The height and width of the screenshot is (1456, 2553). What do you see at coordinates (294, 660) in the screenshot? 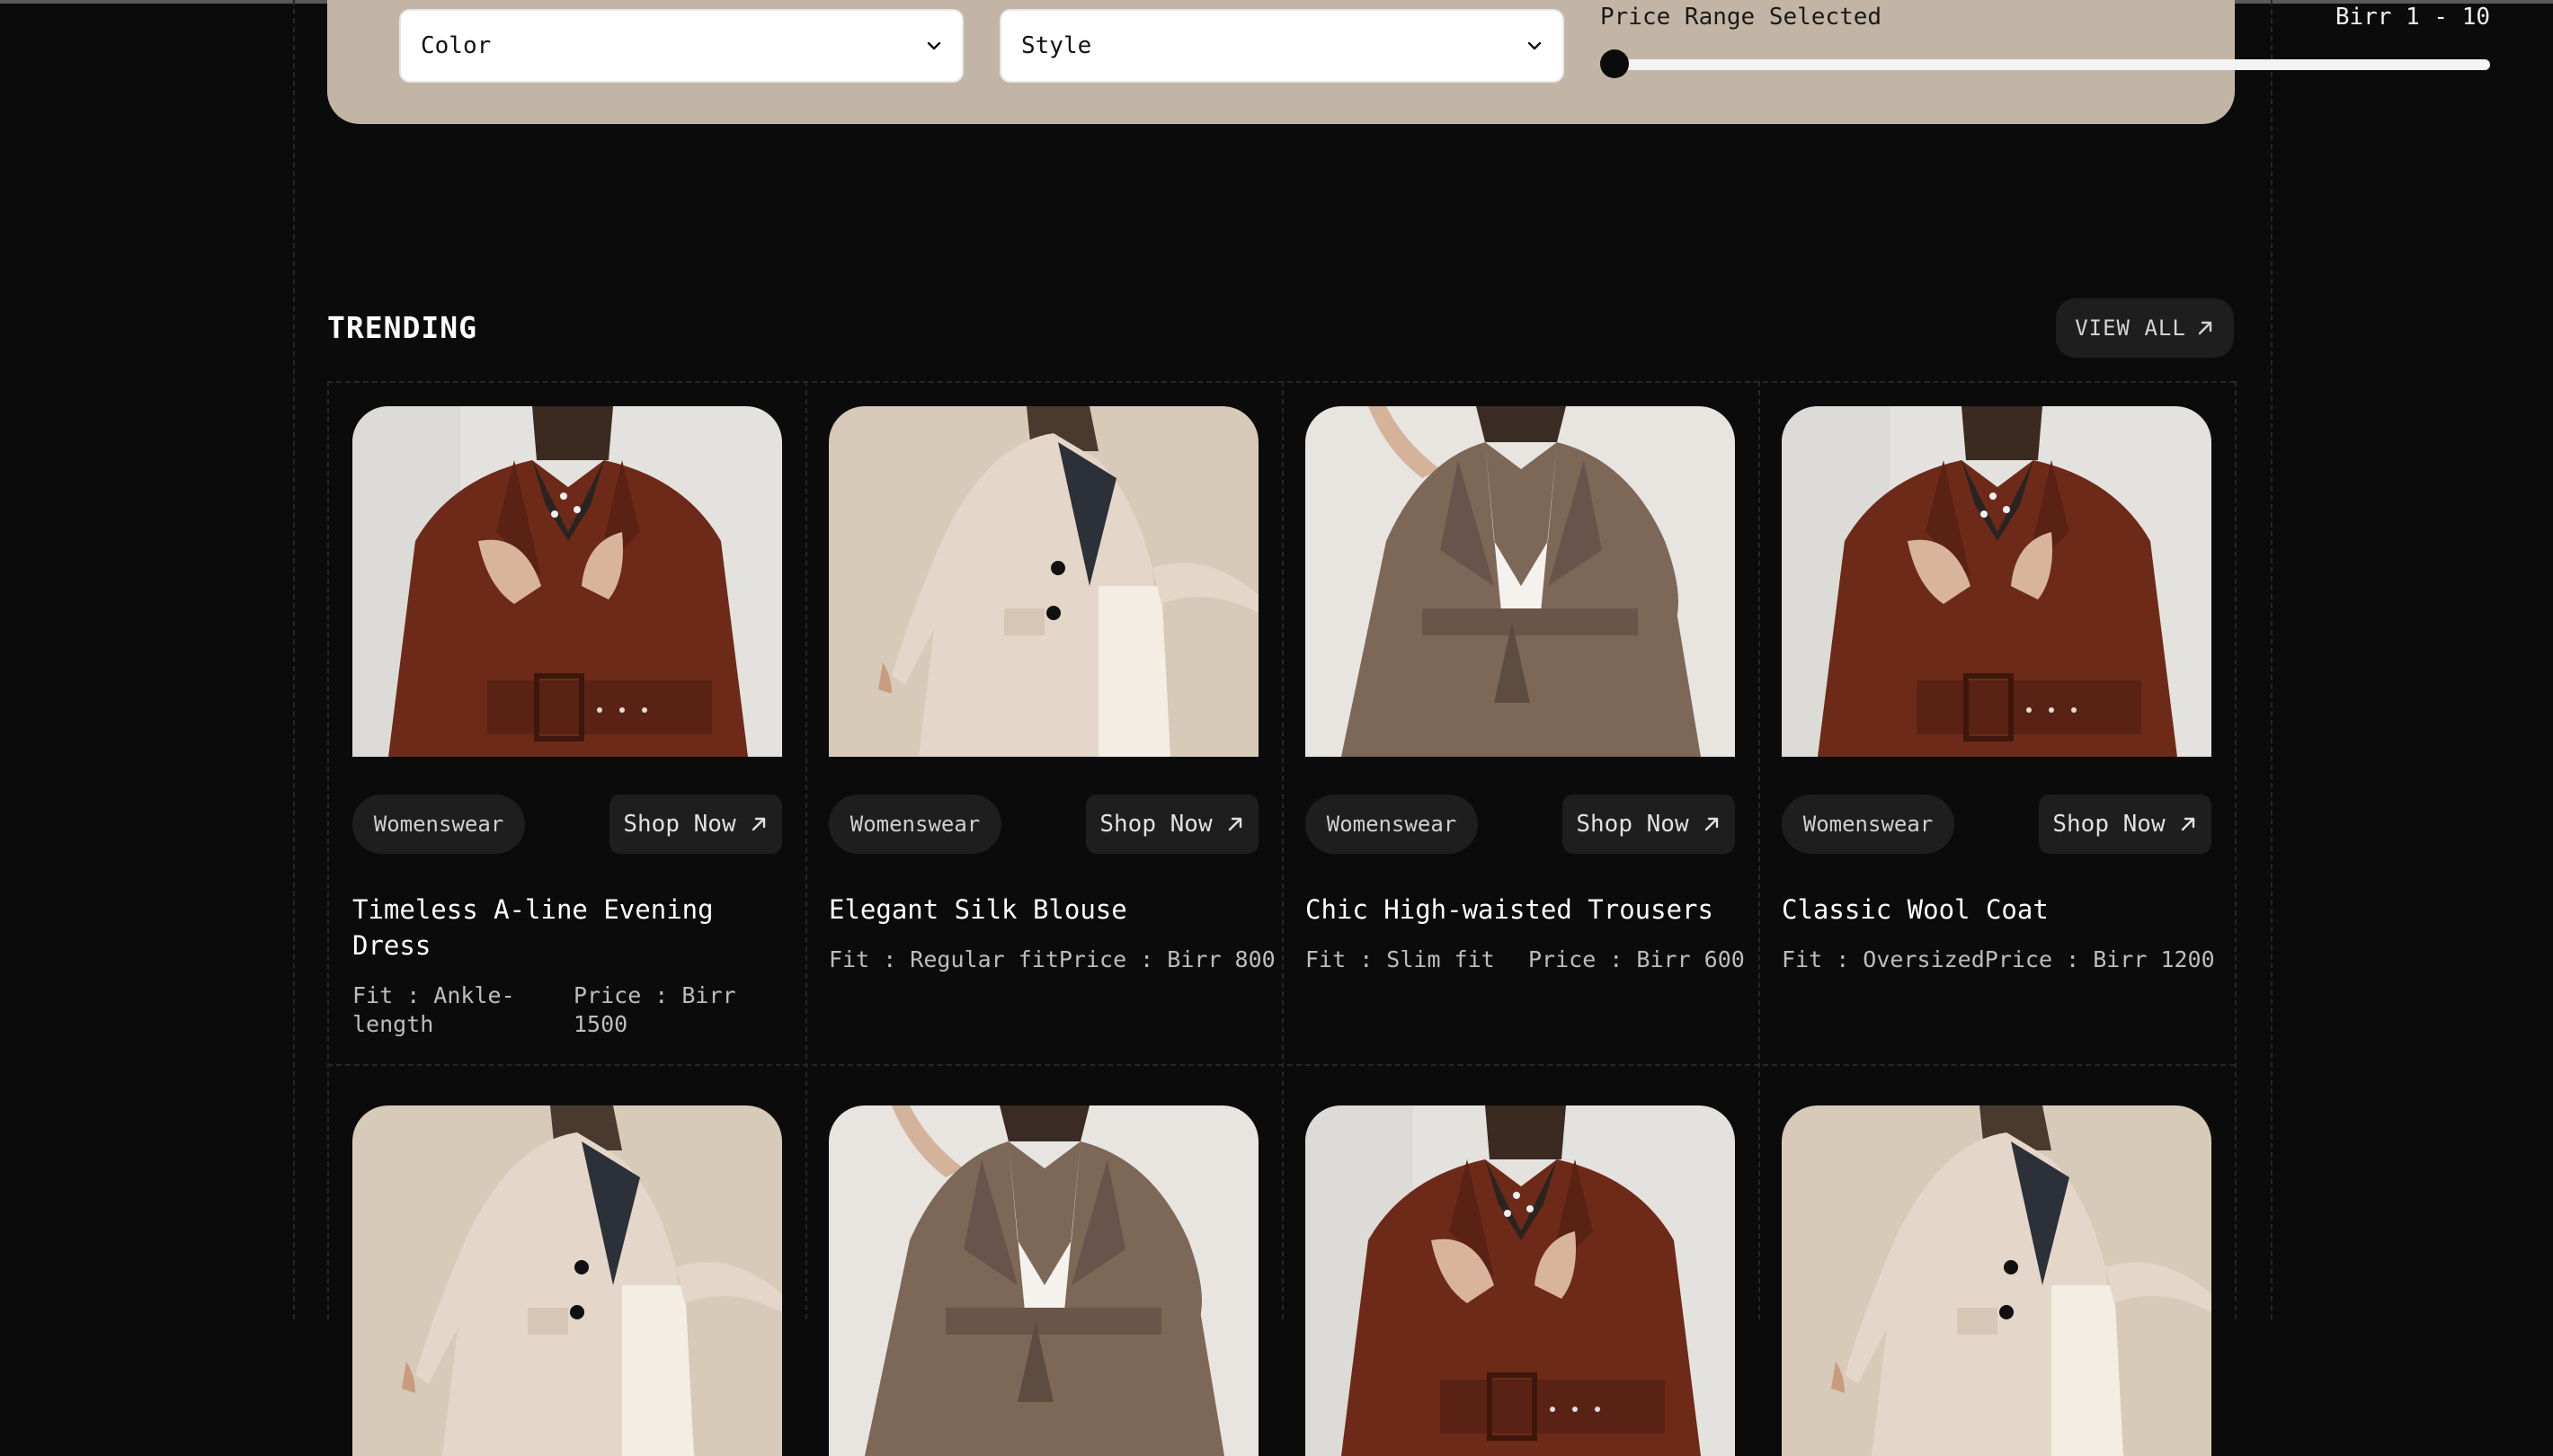
I see `frame-divider-left` at bounding box center [294, 660].